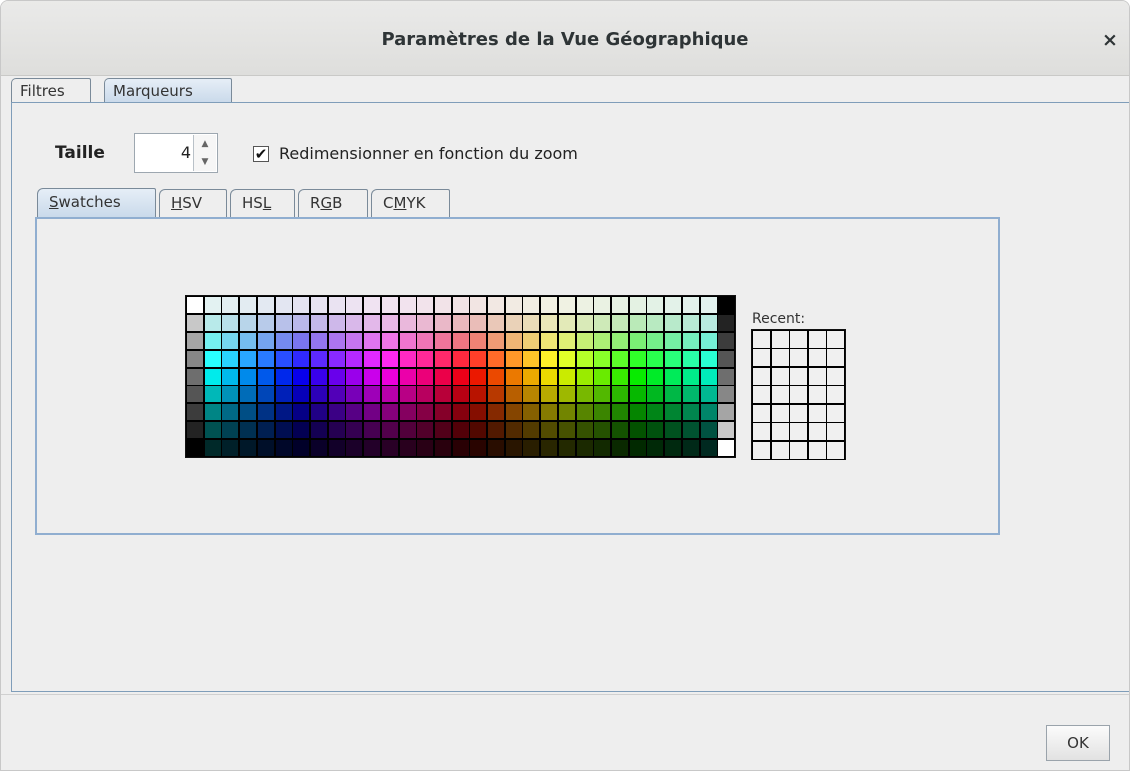  What do you see at coordinates (798, 394) in the screenshot?
I see `recent-swatch-grid` at bounding box center [798, 394].